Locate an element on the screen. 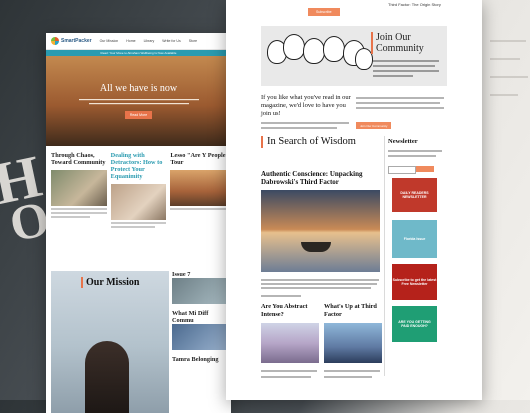  site-logo: SmartPacker is located at coordinates (71, 41).